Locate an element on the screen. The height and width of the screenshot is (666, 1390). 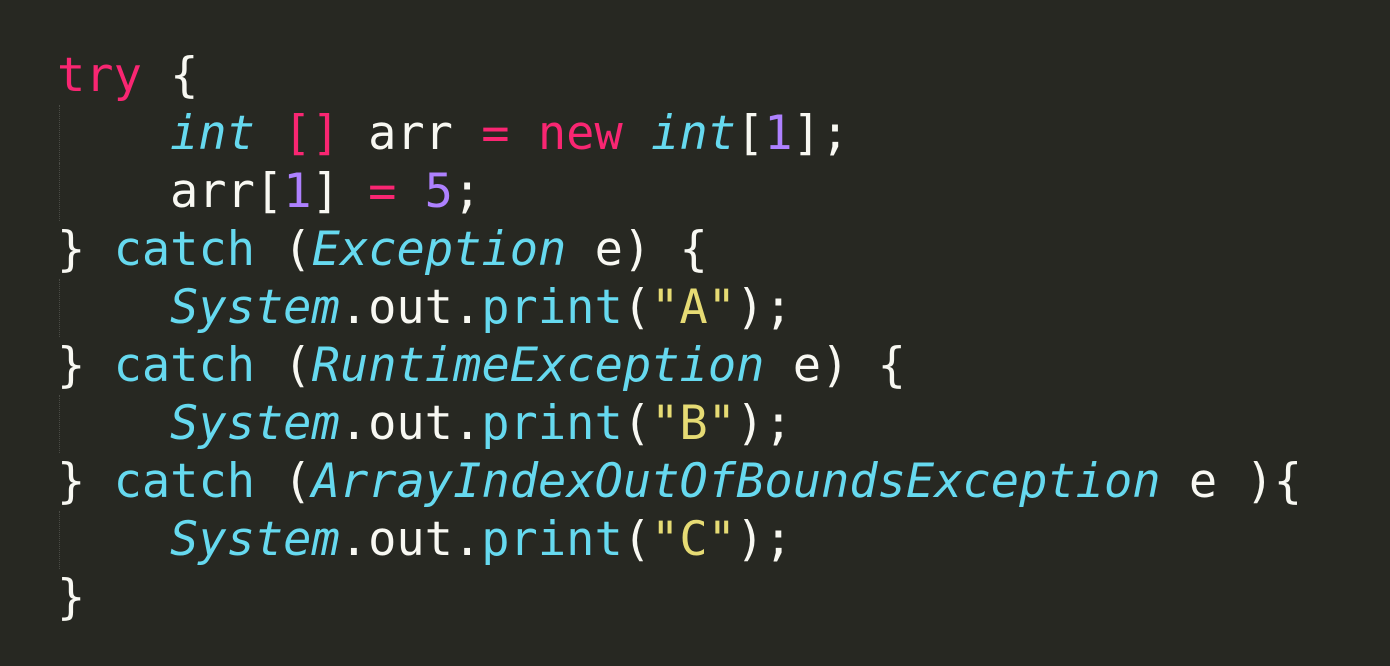
code-token: Exception is located at coordinates (439, 249).